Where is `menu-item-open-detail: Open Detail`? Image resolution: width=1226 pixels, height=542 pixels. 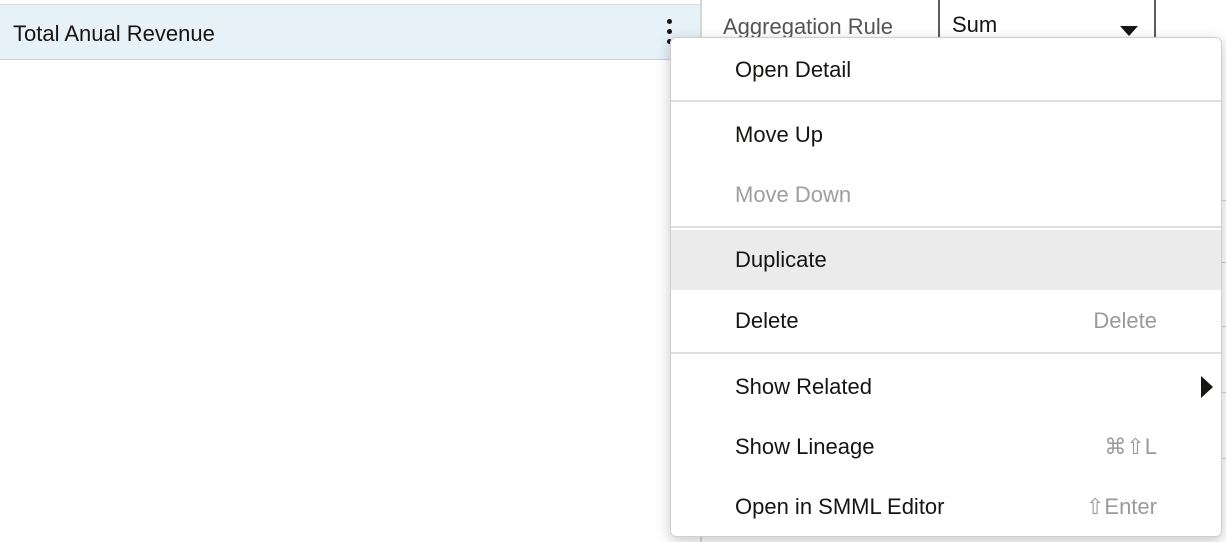
menu-item-open-detail: Open Detail is located at coordinates (946, 70).